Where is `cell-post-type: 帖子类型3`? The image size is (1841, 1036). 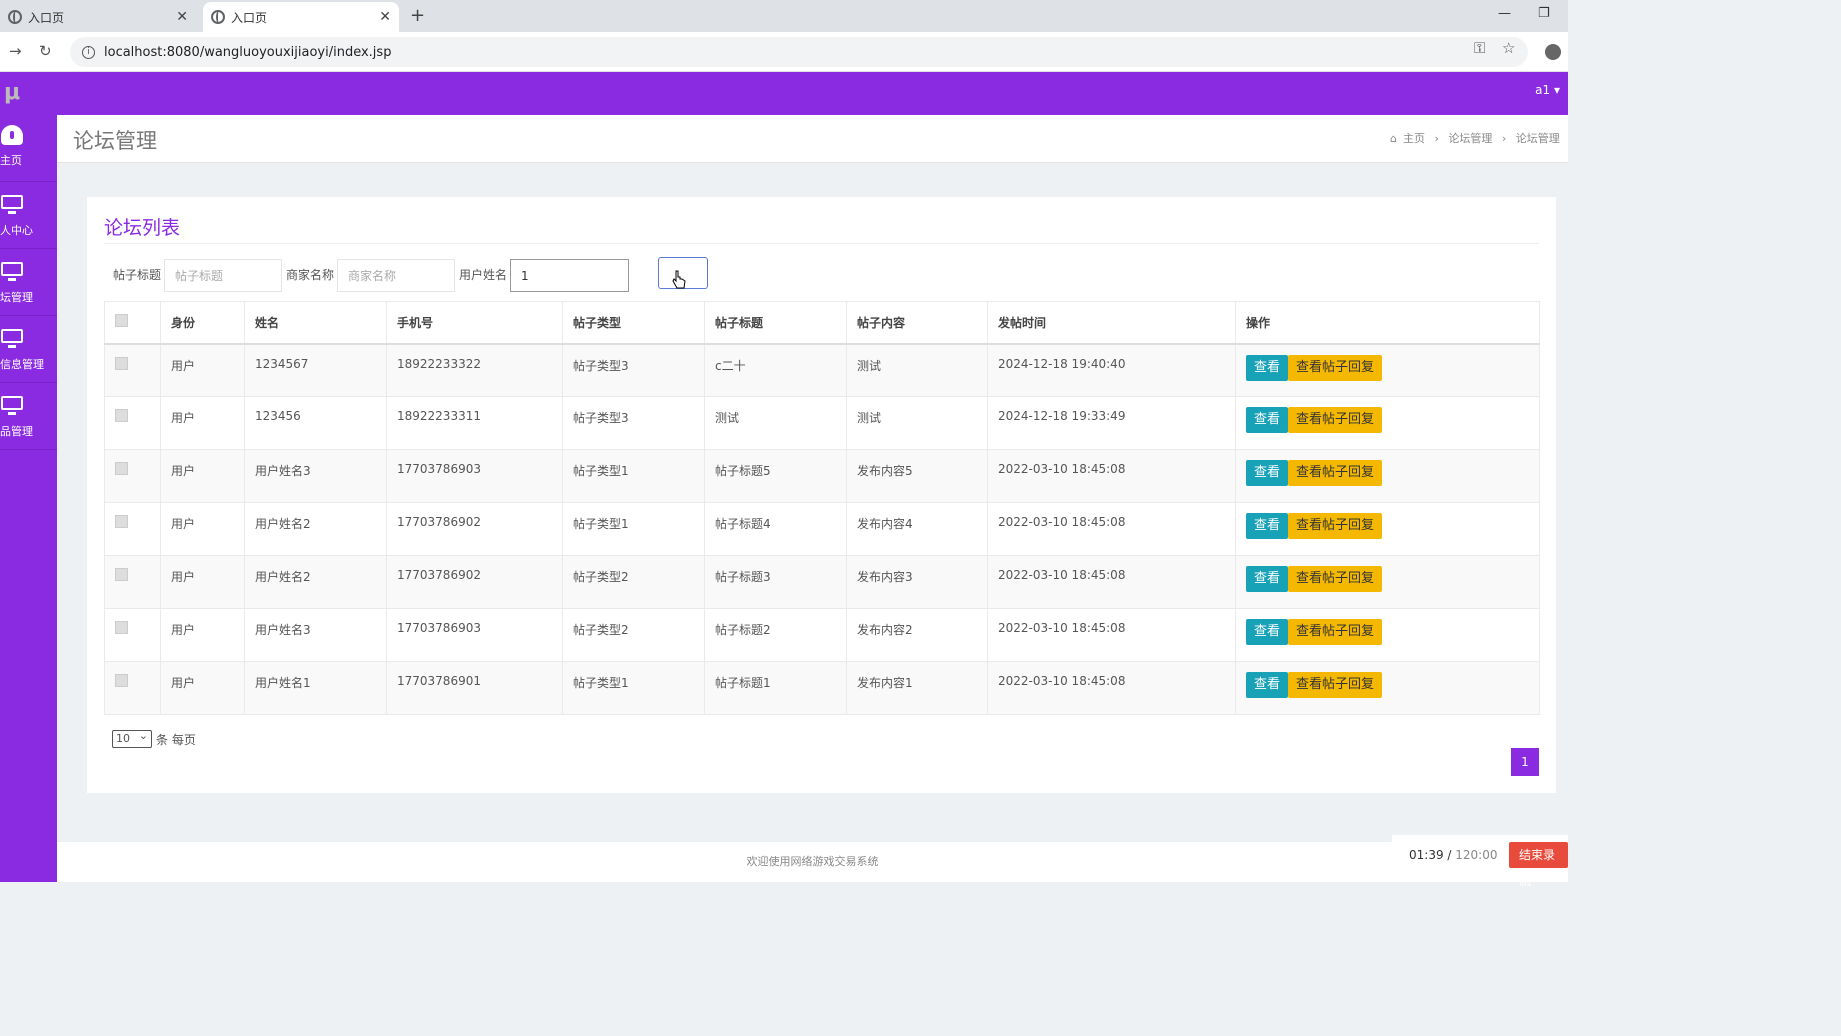
cell-post-type: 帖子类型3 is located at coordinates (633, 423).